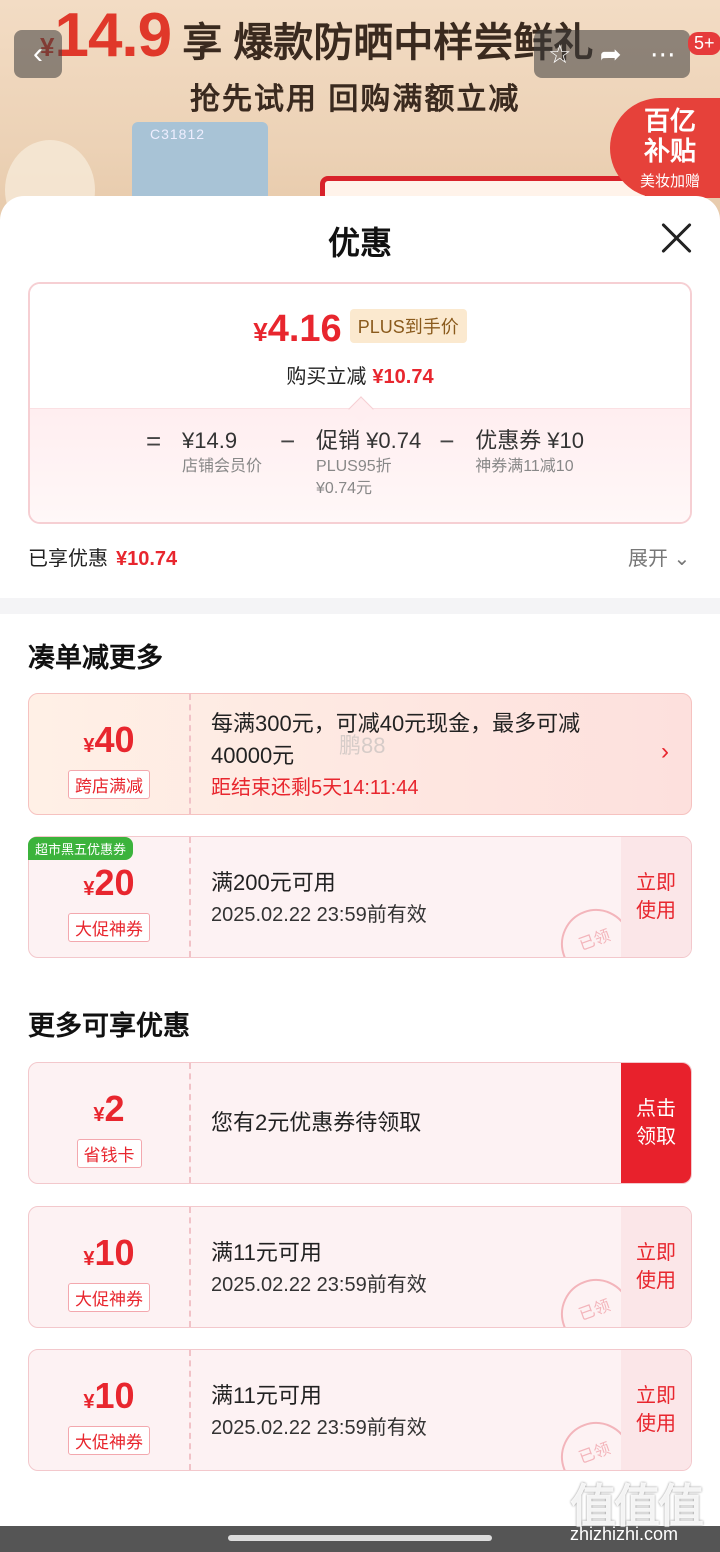 This screenshot has width=720, height=1552. Describe the element at coordinates (315, 788) in the screenshot. I see `promo-countdown: 距结束还剩5天14:11:44` at that location.